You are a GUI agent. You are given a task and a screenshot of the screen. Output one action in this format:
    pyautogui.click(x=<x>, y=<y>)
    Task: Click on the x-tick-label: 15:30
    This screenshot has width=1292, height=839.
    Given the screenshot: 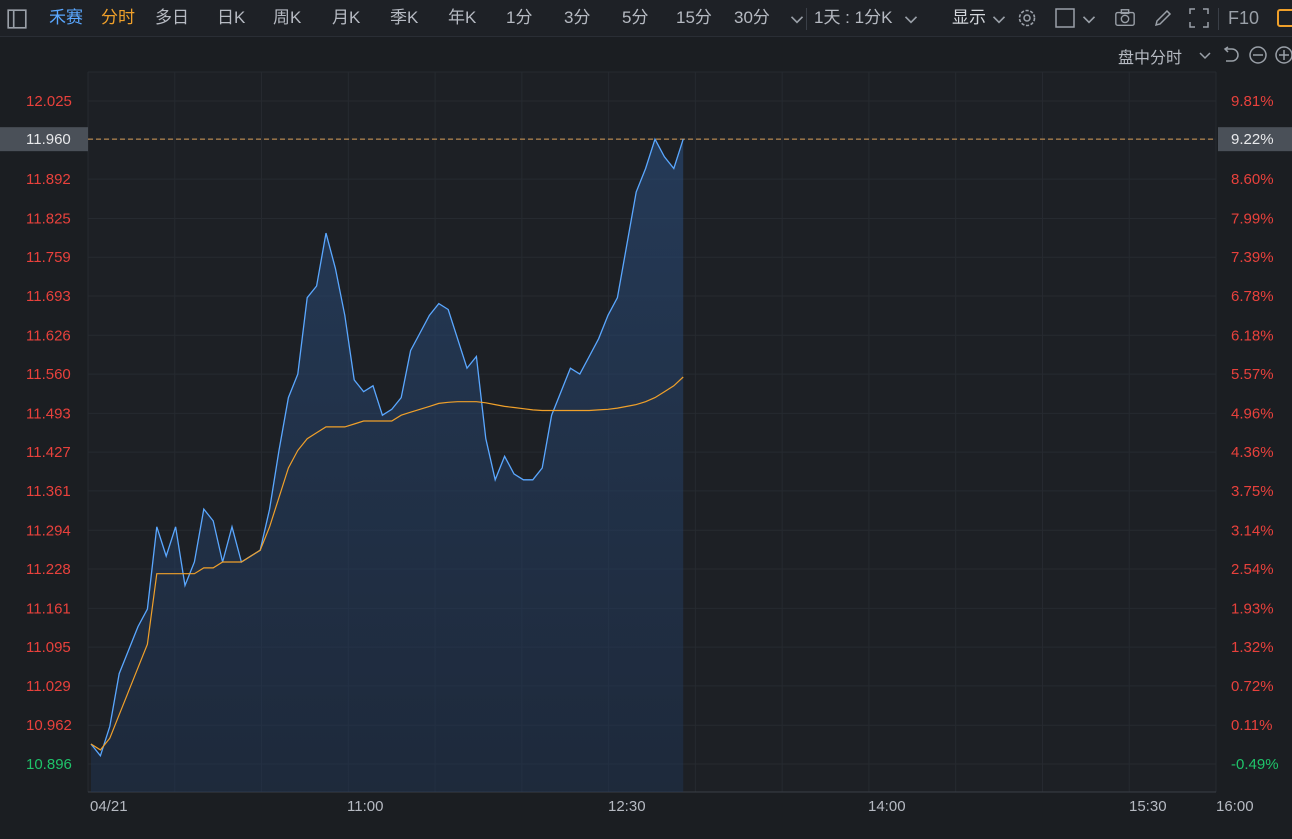 What is the action you would take?
    pyautogui.click(x=1148, y=806)
    